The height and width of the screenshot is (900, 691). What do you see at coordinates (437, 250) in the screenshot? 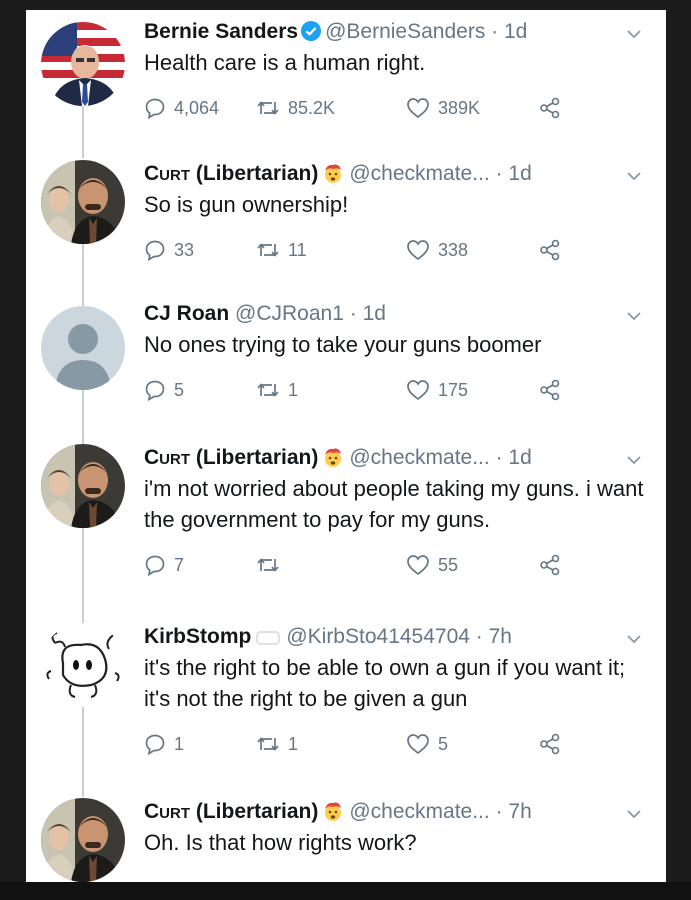
I see `like-button: 338` at bounding box center [437, 250].